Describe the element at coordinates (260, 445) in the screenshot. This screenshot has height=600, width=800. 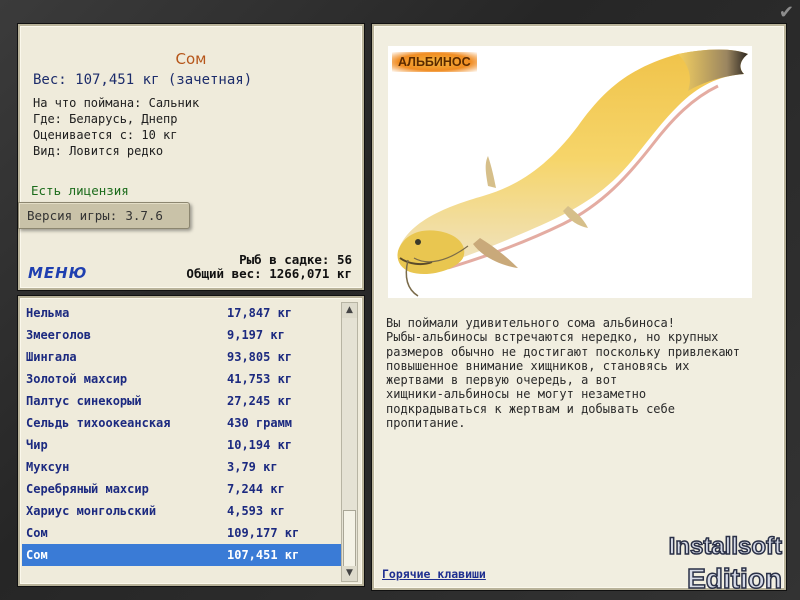
I see `catch-fish-weight: 10,194 кг` at that location.